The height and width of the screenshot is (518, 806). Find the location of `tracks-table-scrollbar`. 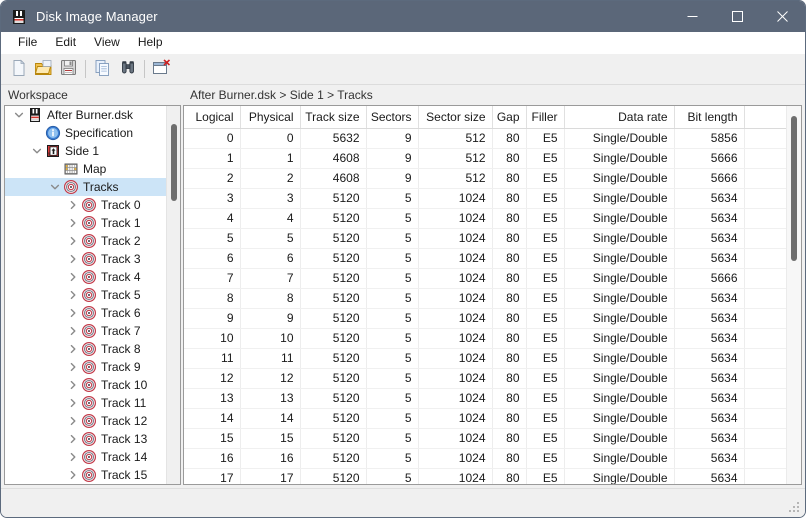

tracks-table-scrollbar is located at coordinates (793, 295).